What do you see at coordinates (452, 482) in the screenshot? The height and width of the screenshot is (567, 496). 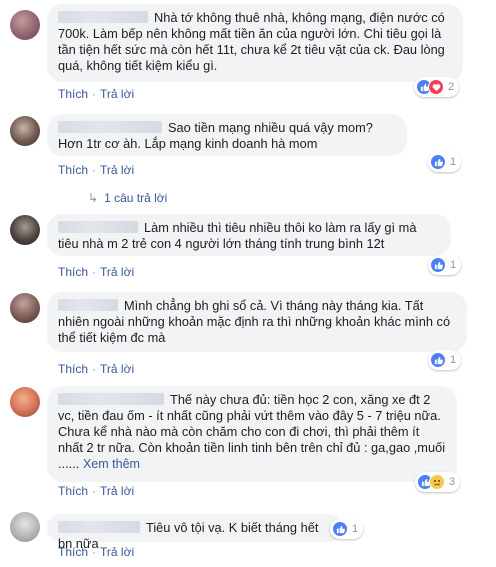 I see `reaction-count: 3` at bounding box center [452, 482].